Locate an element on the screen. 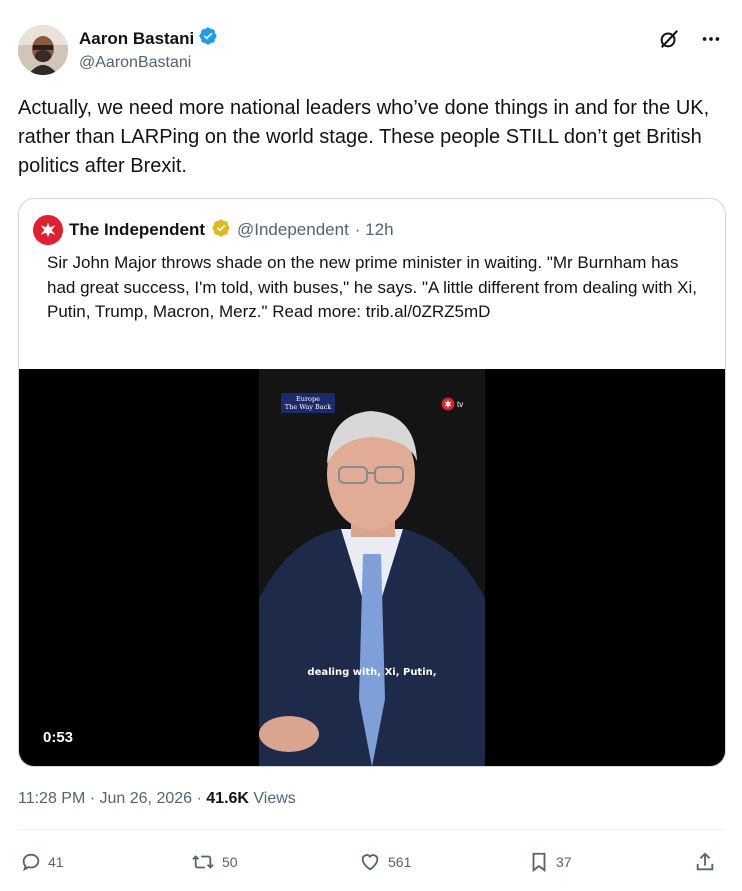  gold-verified-badge-icon is located at coordinates (221, 230).